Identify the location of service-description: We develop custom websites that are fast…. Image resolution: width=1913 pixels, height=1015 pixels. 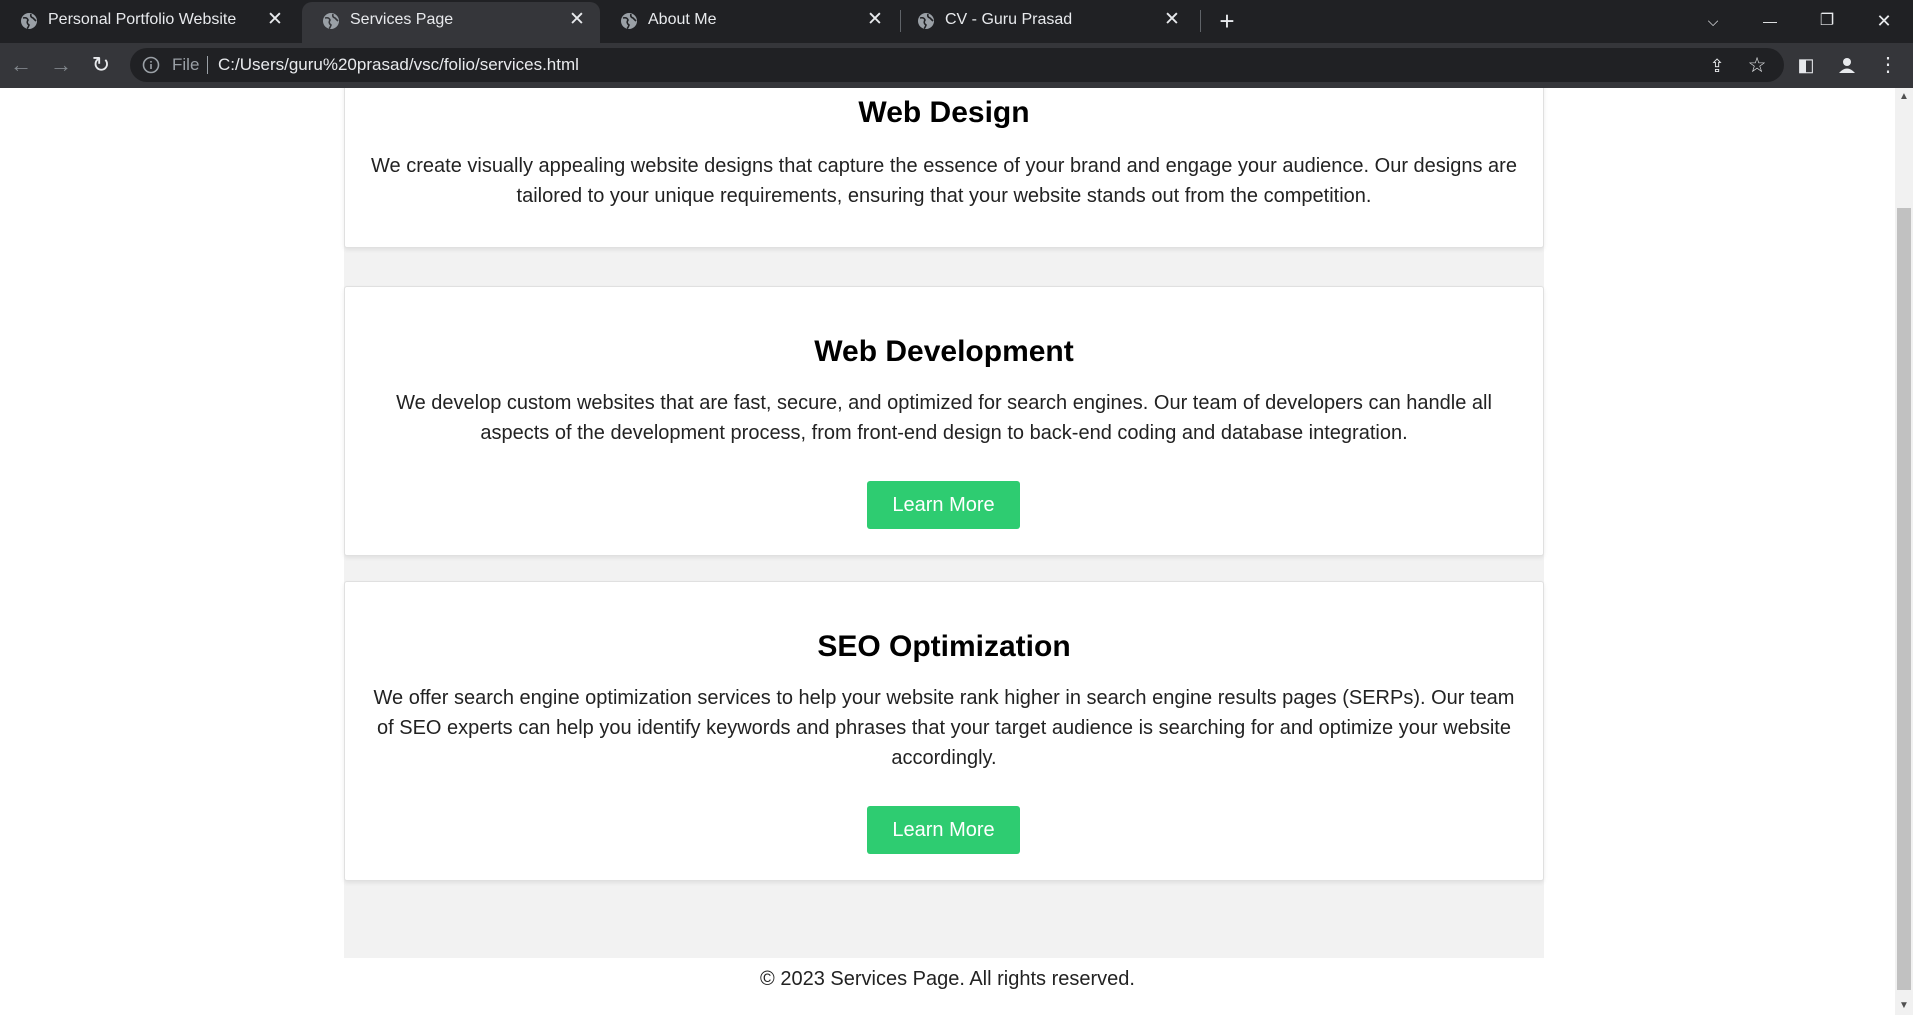
(944, 418).